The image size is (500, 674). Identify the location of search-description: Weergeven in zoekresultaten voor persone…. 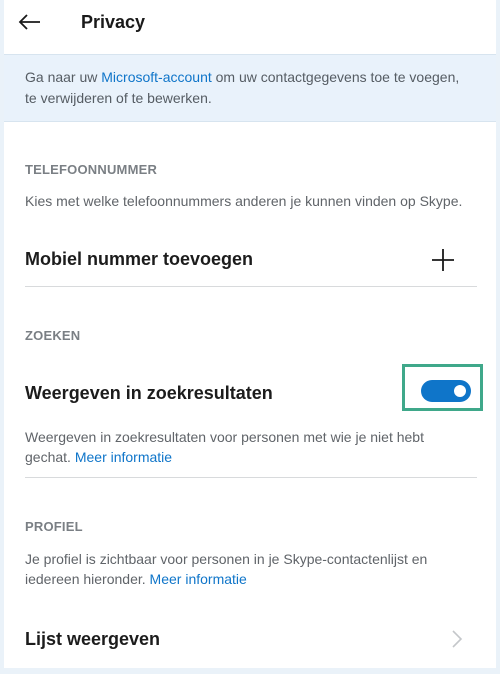
(245, 447).